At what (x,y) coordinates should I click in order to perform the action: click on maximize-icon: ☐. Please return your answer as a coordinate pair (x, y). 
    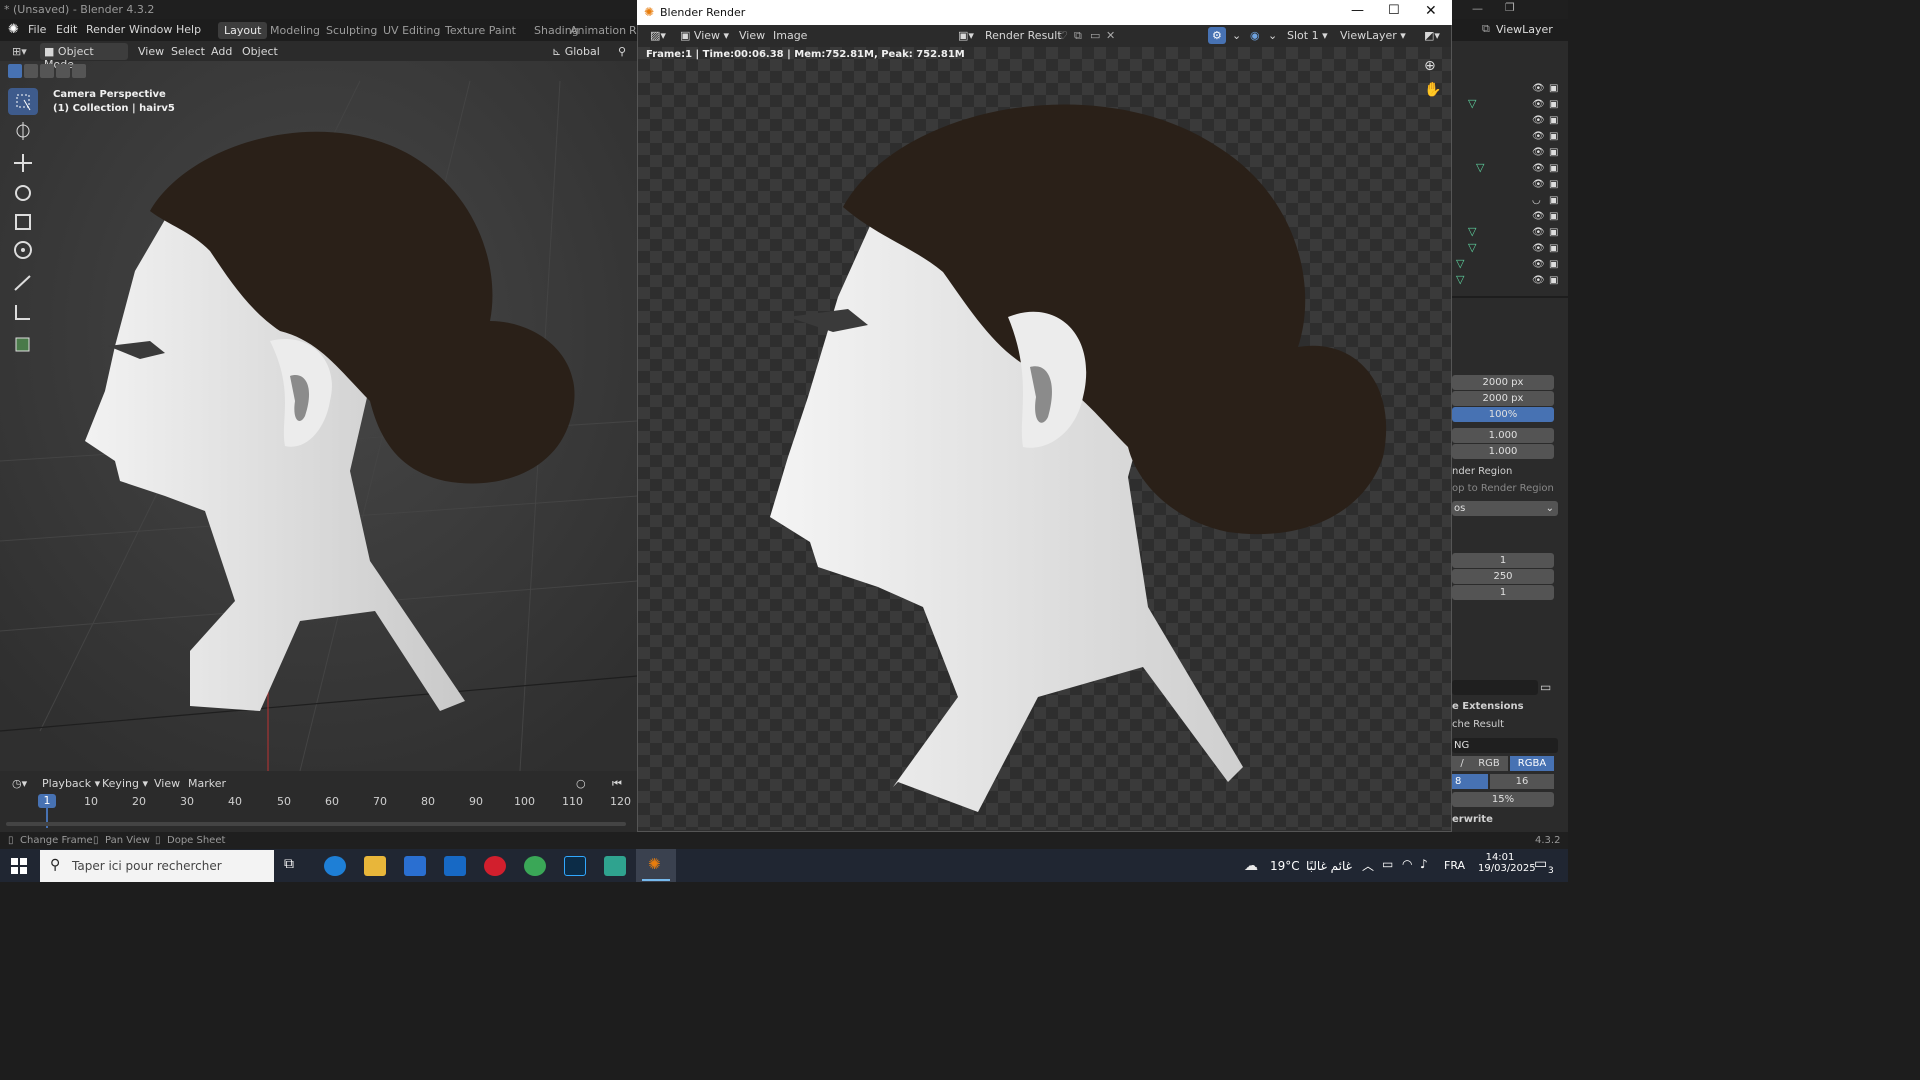
    Looking at the image, I should click on (1394, 10).